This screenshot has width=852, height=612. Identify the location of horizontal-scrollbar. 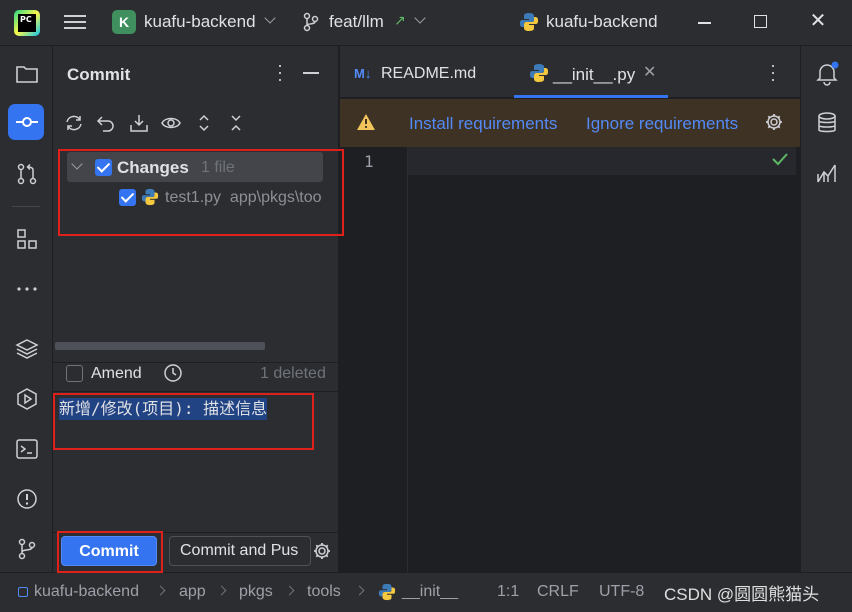
(160, 346).